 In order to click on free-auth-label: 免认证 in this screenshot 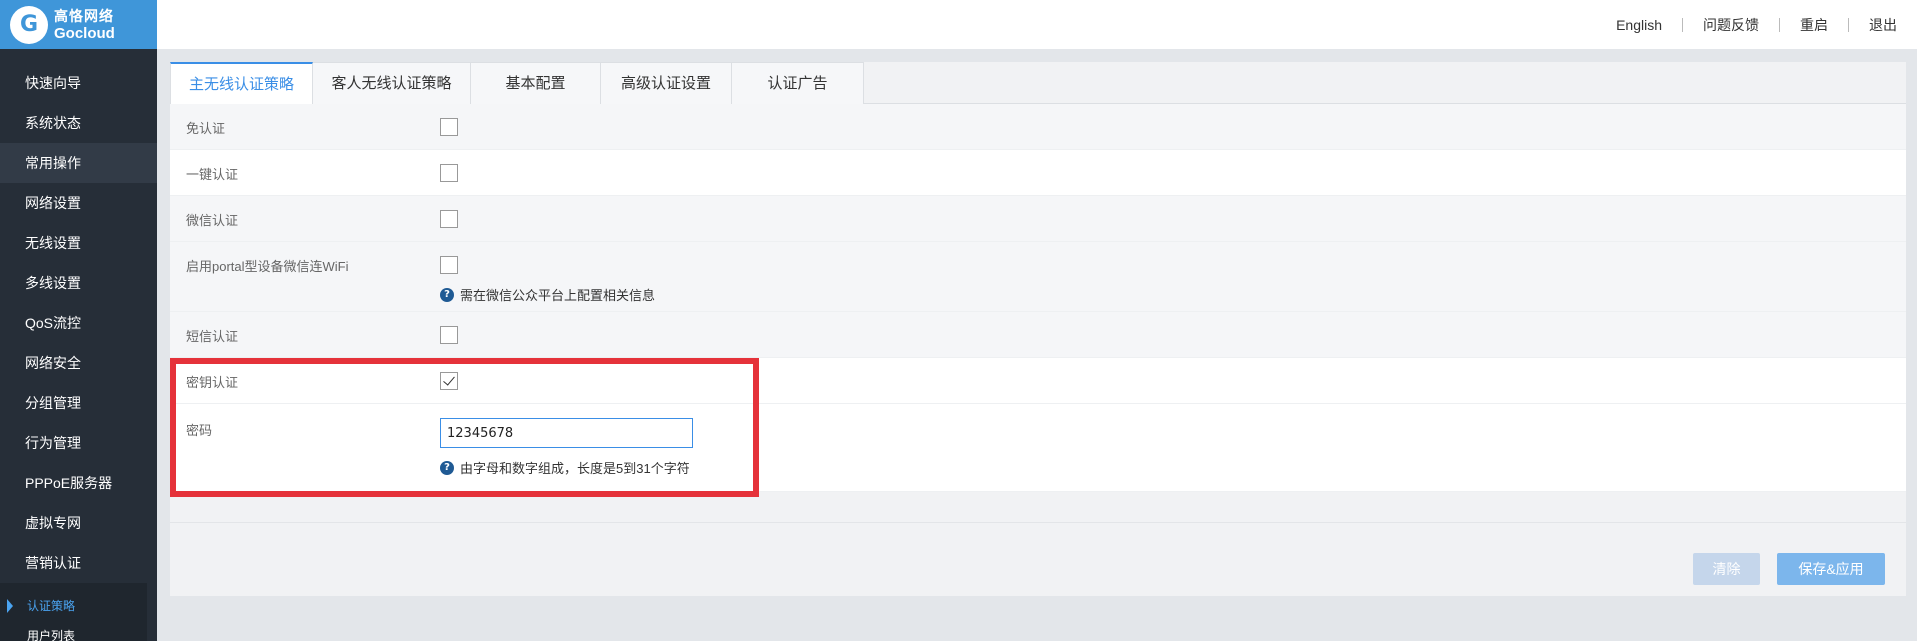, I will do `click(206, 128)`.